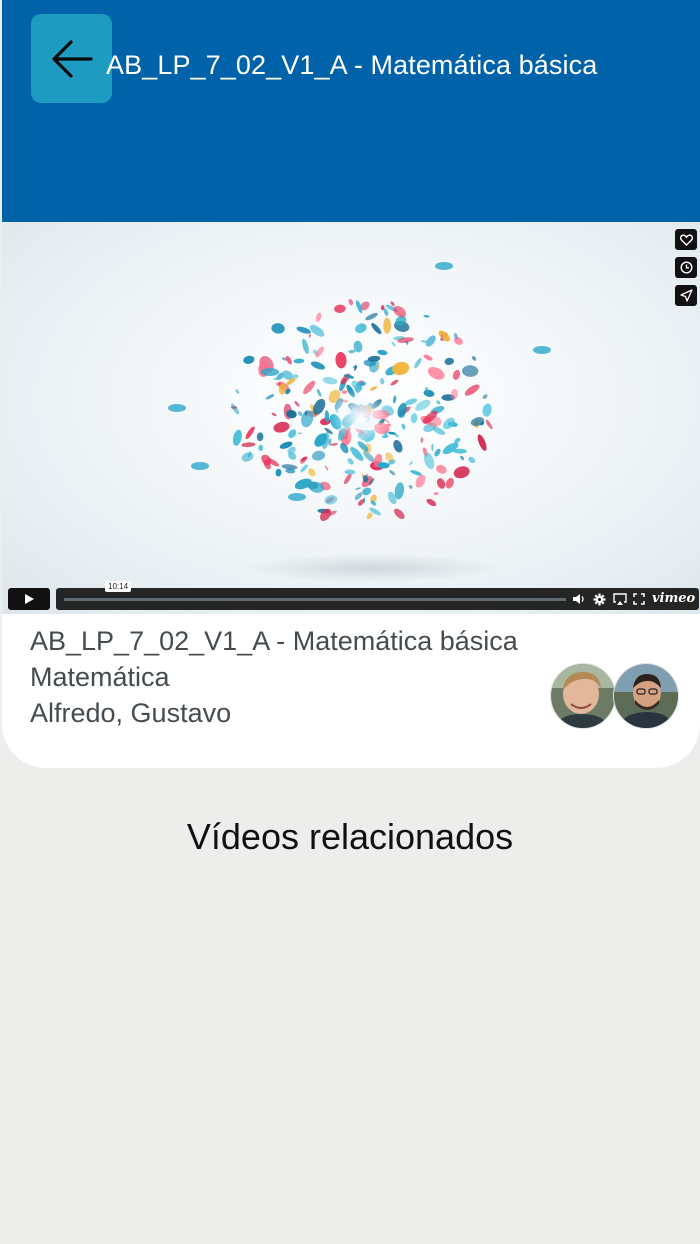 This screenshot has height=1244, width=700. What do you see at coordinates (118, 586) in the screenshot?
I see `time-tooltip: 10:14` at bounding box center [118, 586].